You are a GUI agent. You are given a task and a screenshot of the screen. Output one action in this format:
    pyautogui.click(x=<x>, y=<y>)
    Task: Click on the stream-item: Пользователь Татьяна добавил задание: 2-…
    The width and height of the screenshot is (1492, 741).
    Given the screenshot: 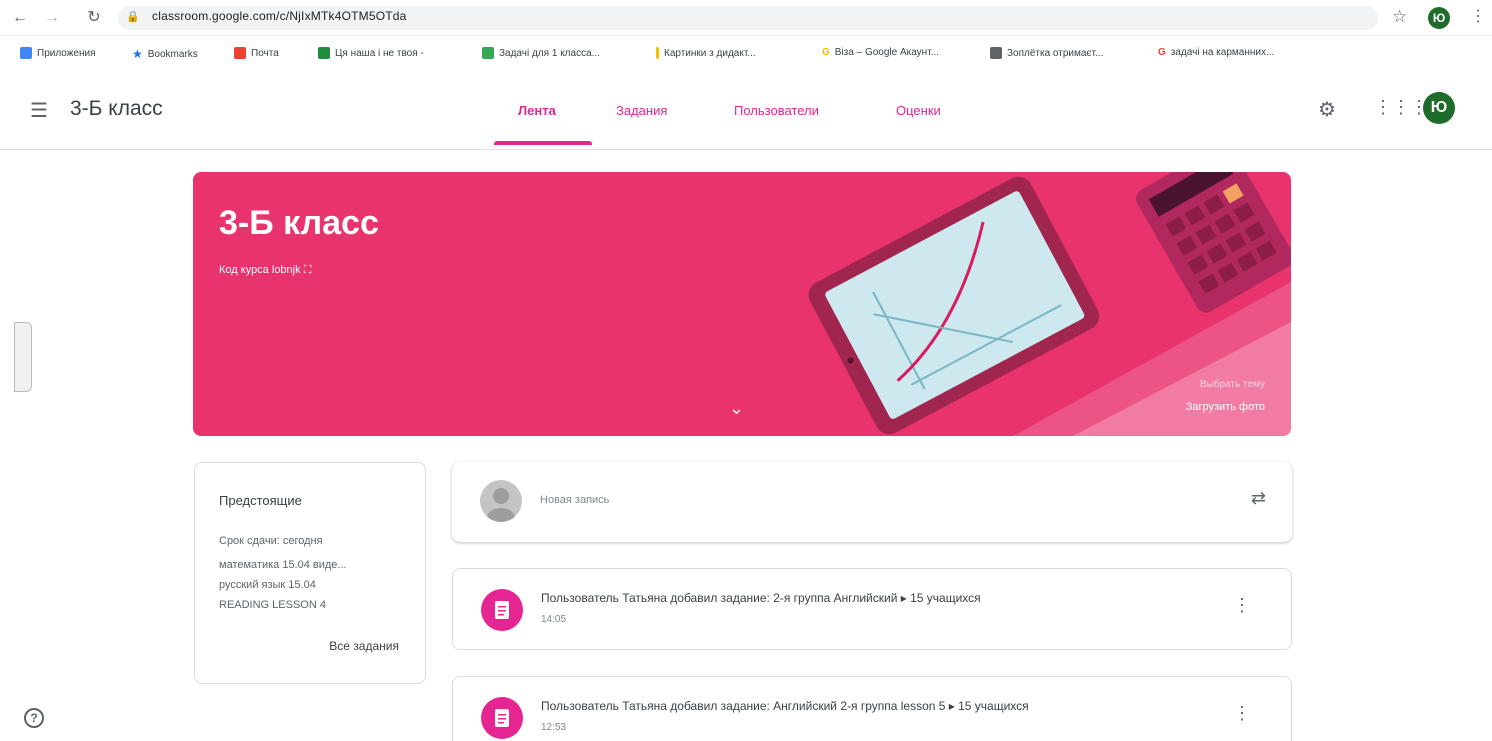 What is the action you would take?
    pyautogui.click(x=872, y=609)
    